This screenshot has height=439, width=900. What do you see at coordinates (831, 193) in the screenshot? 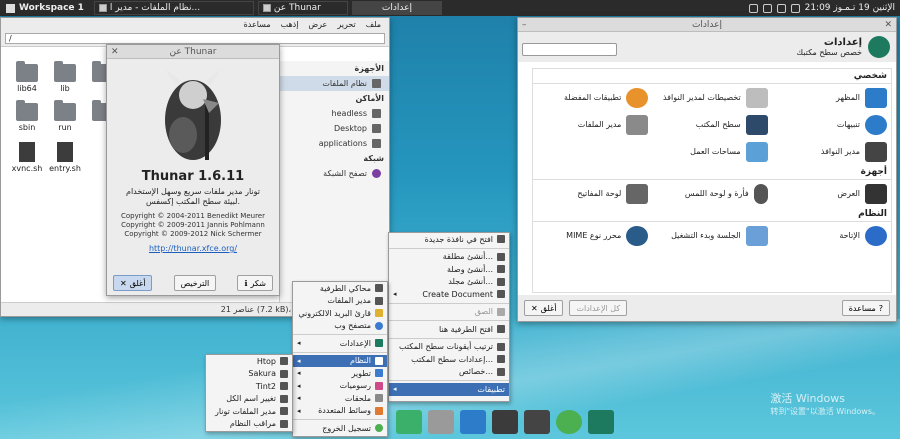
I see `setting-display: العرض` at bounding box center [831, 193].